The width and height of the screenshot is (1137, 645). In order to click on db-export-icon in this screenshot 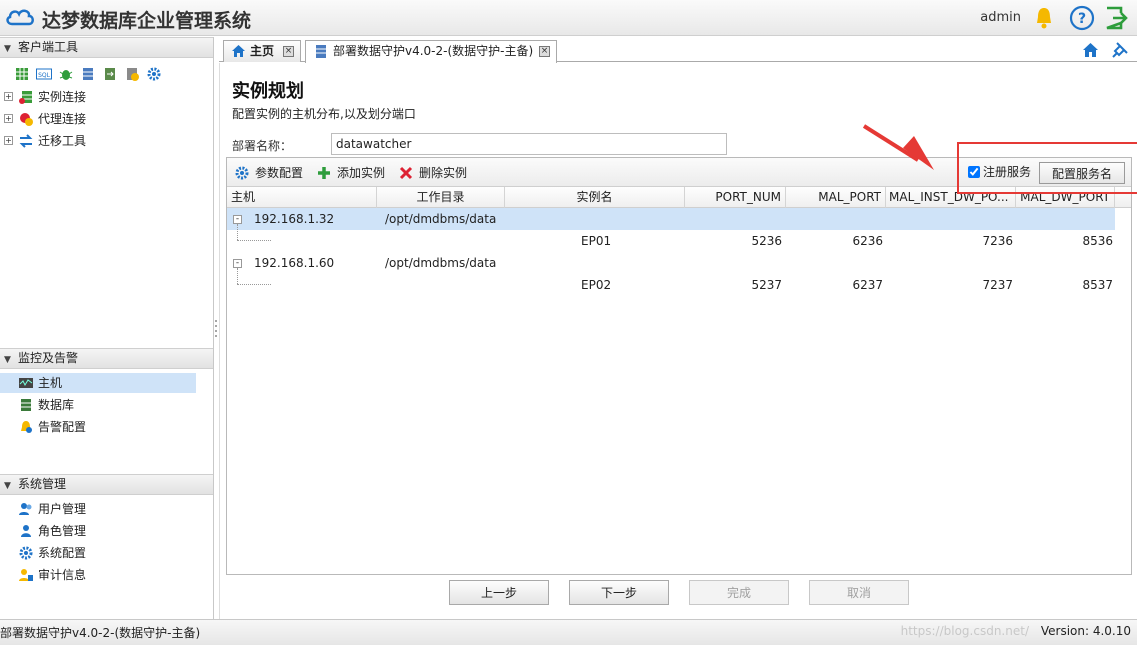, I will do `click(88, 74)`.